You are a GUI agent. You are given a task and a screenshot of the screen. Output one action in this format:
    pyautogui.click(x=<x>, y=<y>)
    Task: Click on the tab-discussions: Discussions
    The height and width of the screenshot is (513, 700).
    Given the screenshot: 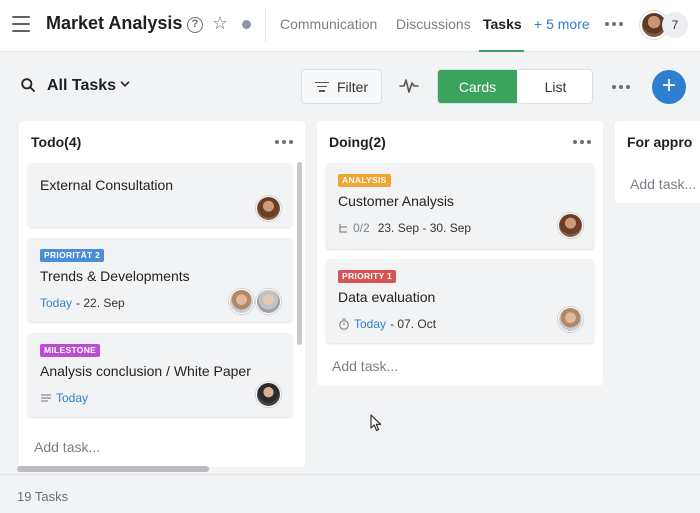 What is the action you would take?
    pyautogui.click(x=433, y=24)
    